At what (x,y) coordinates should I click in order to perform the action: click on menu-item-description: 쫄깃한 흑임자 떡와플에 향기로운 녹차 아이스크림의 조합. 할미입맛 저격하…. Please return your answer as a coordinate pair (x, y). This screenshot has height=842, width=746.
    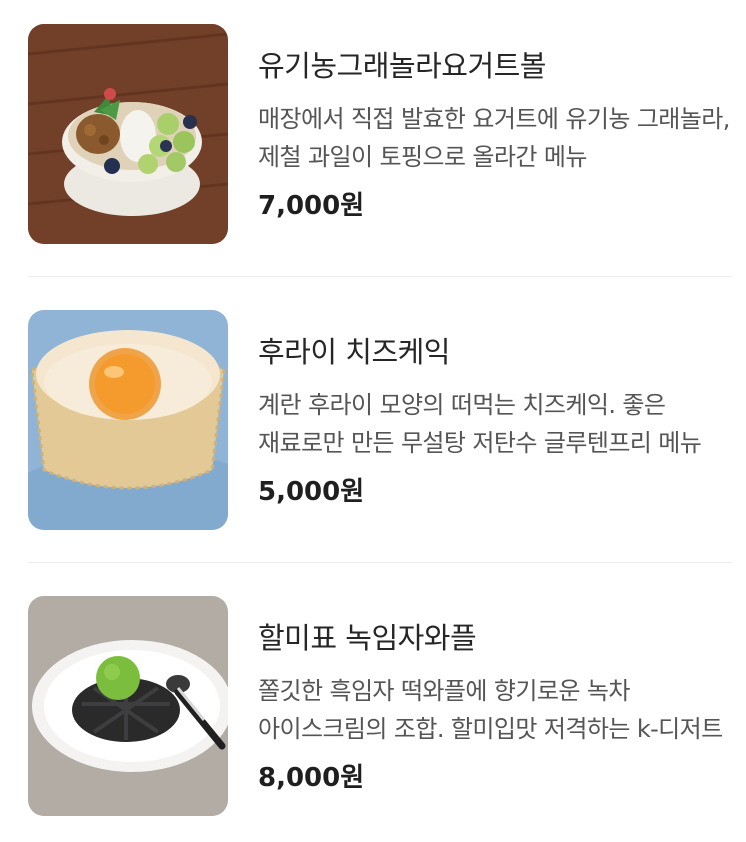
    Looking at the image, I should click on (490, 710).